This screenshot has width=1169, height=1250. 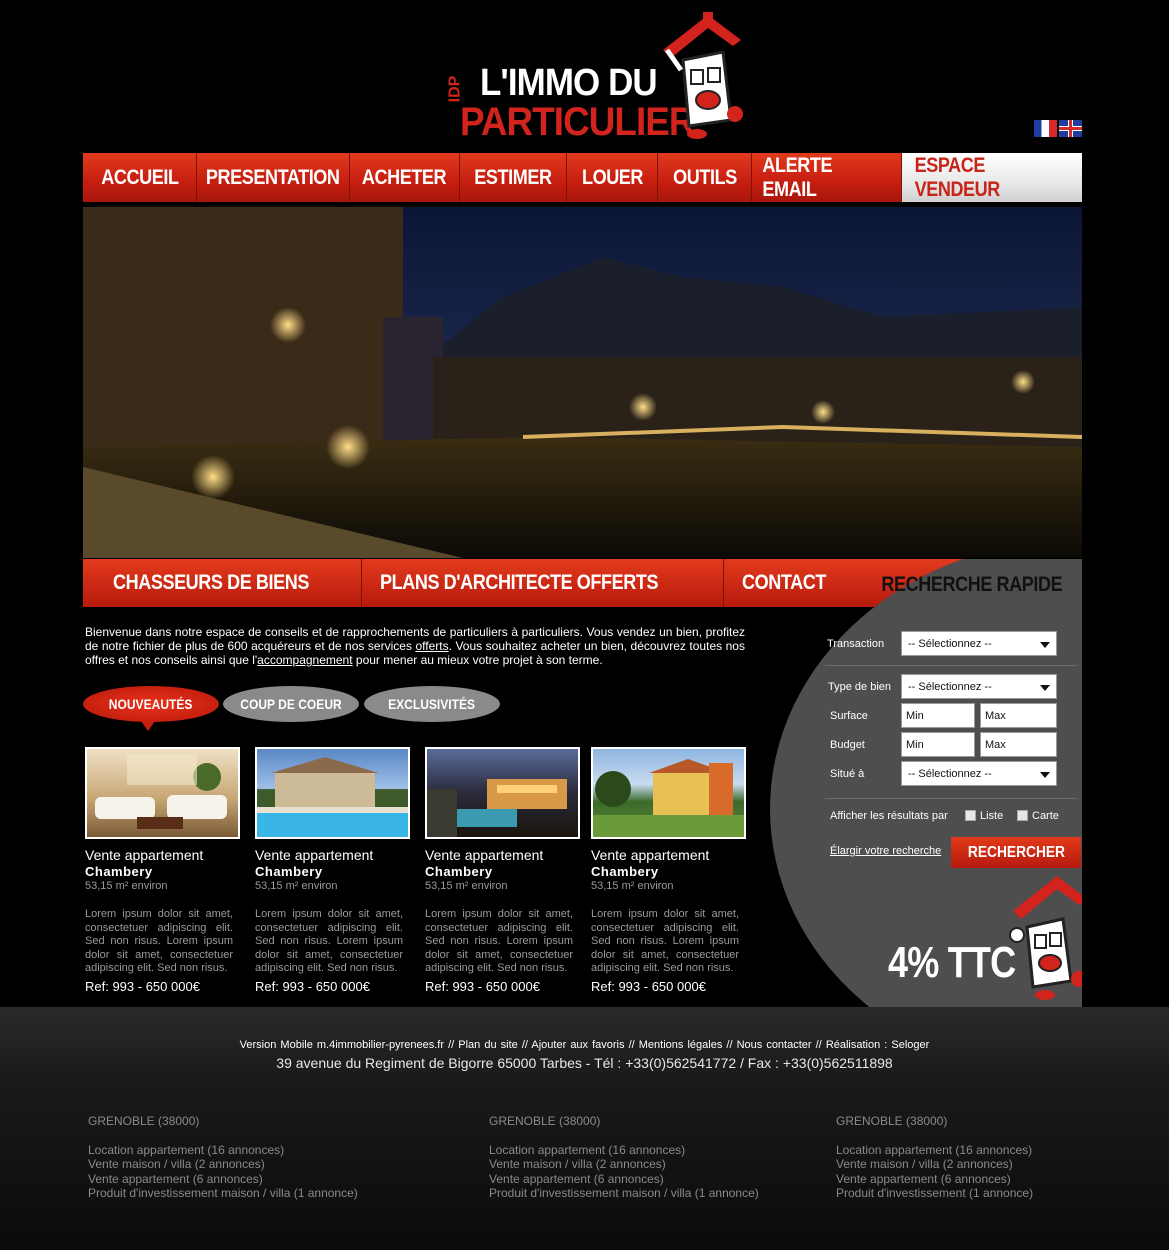 What do you see at coordinates (703, 75) in the screenshot?
I see `mascot-icon` at bounding box center [703, 75].